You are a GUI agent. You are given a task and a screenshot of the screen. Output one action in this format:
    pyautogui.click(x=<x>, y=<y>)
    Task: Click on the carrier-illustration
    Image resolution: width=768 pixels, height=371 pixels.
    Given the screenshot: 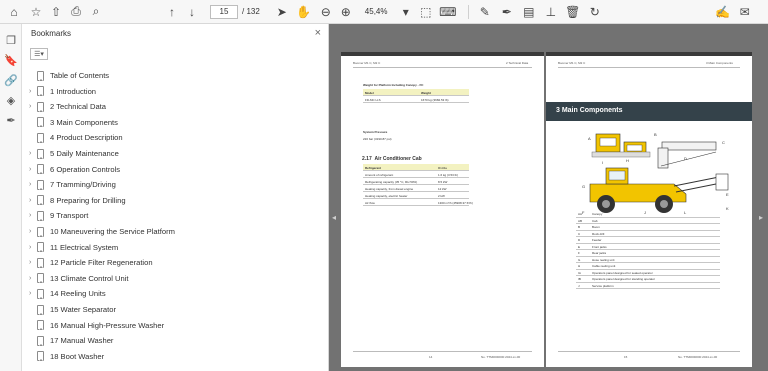 What is the action you would take?
    pyautogui.click(x=659, y=190)
    